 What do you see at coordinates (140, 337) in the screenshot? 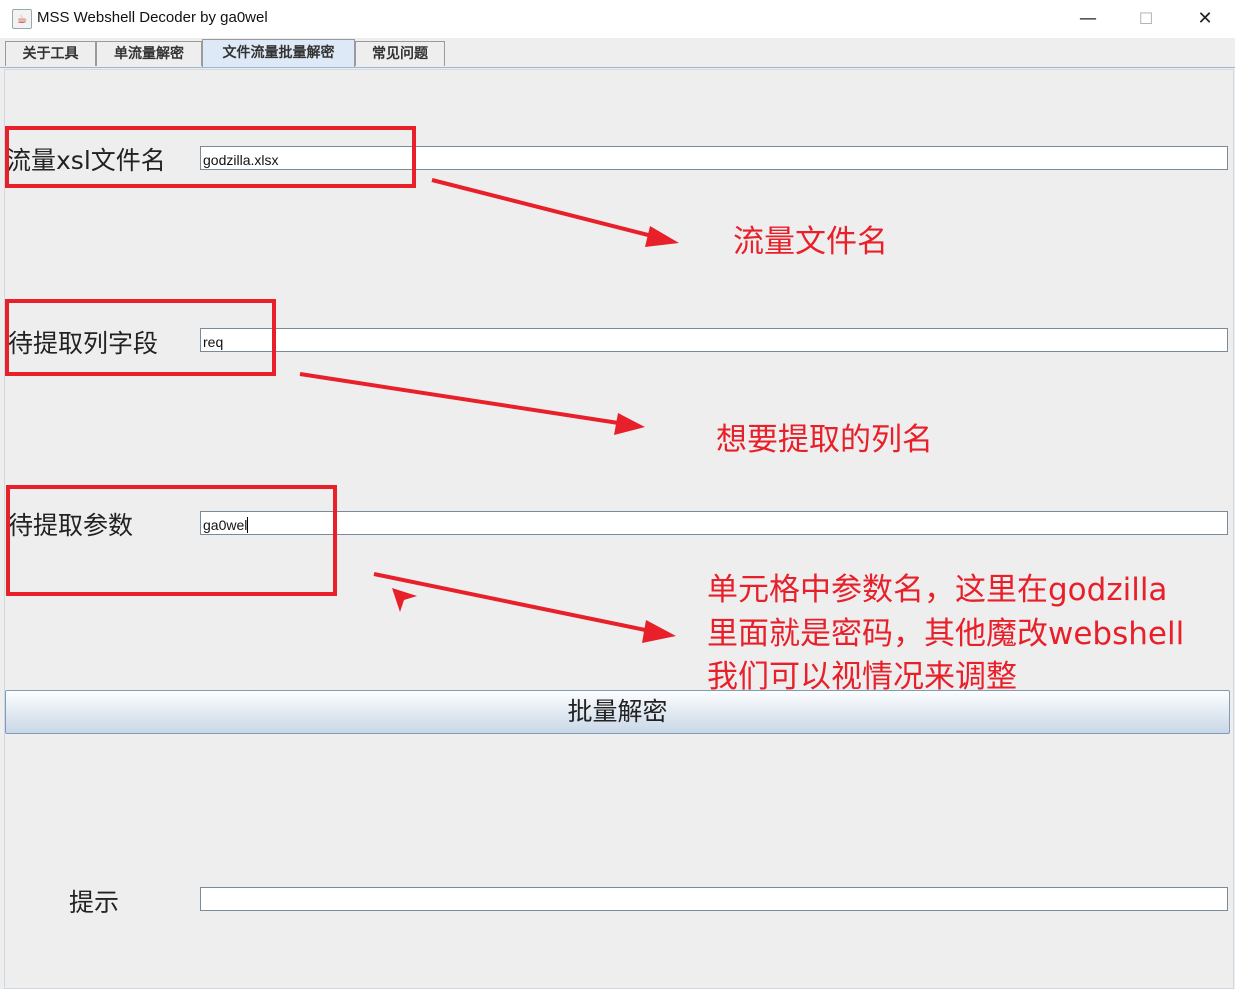
I see `annotation-box-column` at bounding box center [140, 337].